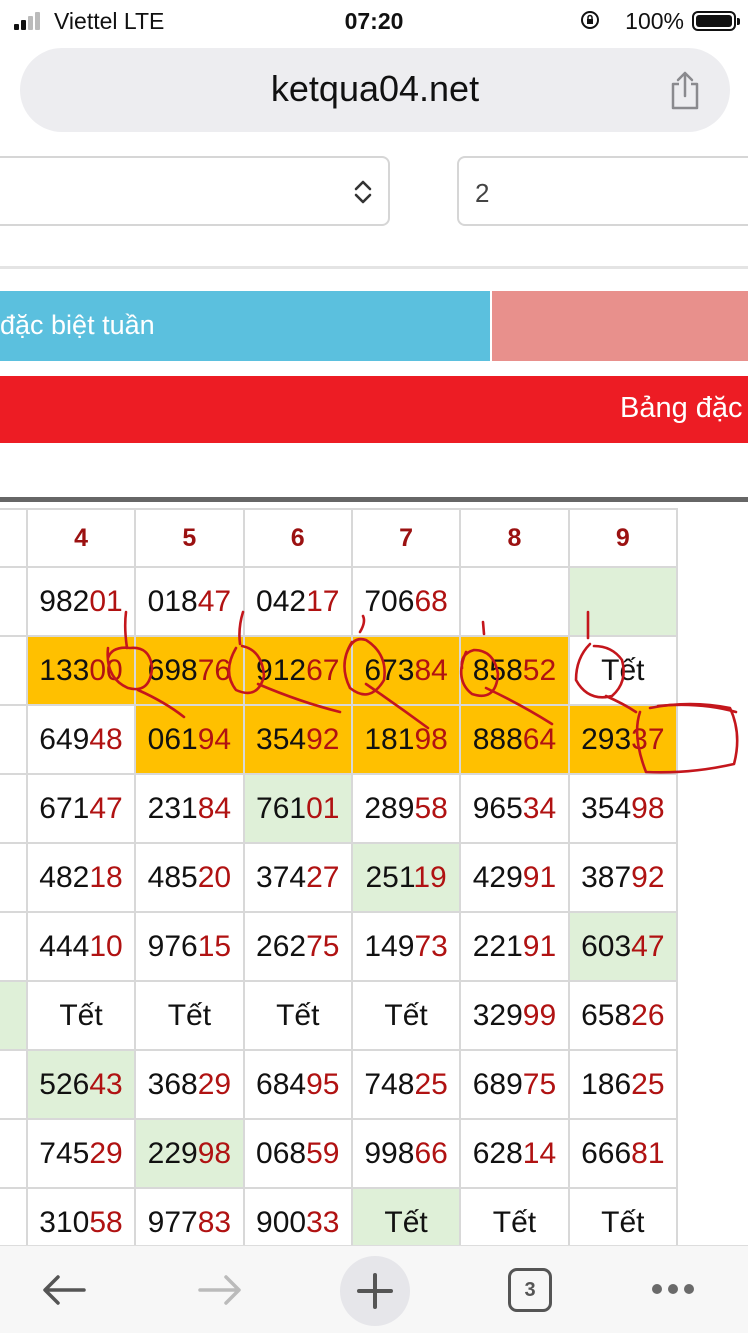  Describe the element at coordinates (539, 1015) in the screenshot. I see `cell-digits-tail: 99` at that location.